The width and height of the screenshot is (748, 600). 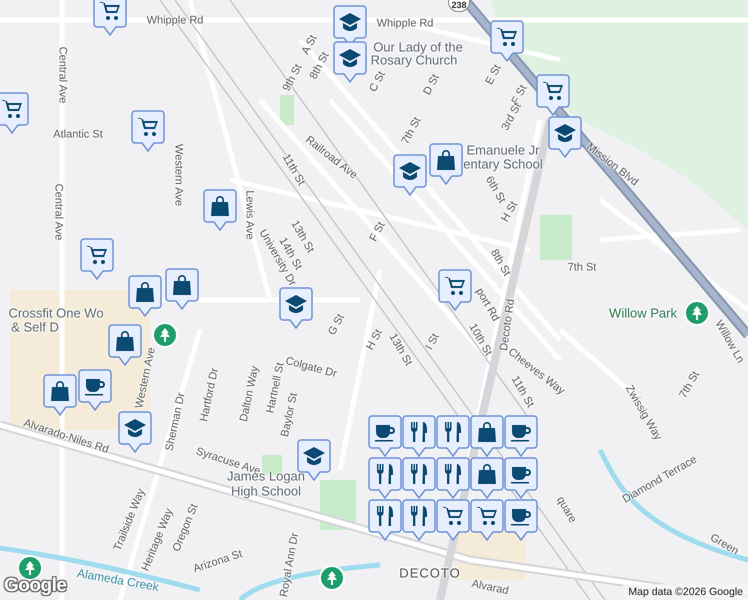 I want to click on street-label: Colgate Dr, so click(x=311, y=368).